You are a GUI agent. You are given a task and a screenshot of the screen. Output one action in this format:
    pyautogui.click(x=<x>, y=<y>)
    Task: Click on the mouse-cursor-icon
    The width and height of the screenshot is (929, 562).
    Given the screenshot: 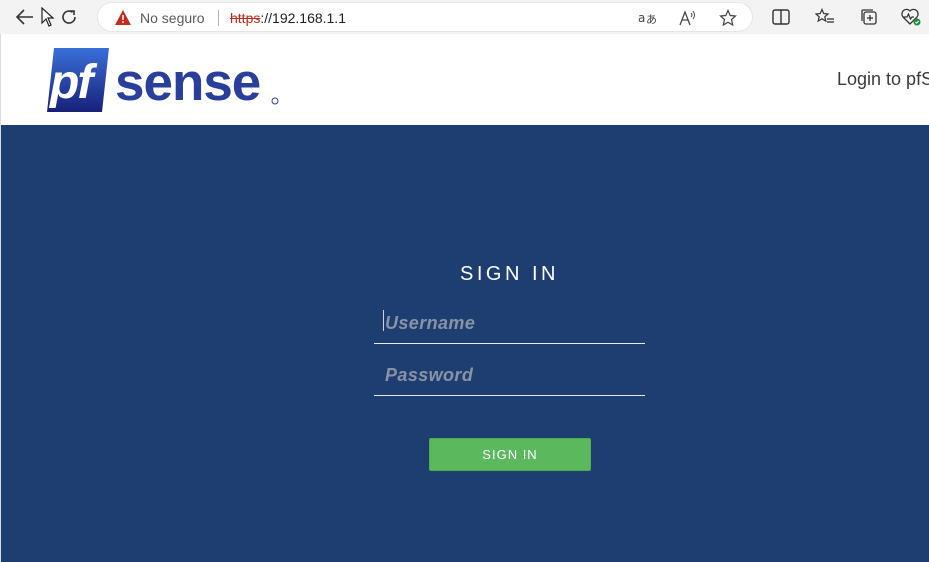 What is the action you would take?
    pyautogui.click(x=48, y=17)
    